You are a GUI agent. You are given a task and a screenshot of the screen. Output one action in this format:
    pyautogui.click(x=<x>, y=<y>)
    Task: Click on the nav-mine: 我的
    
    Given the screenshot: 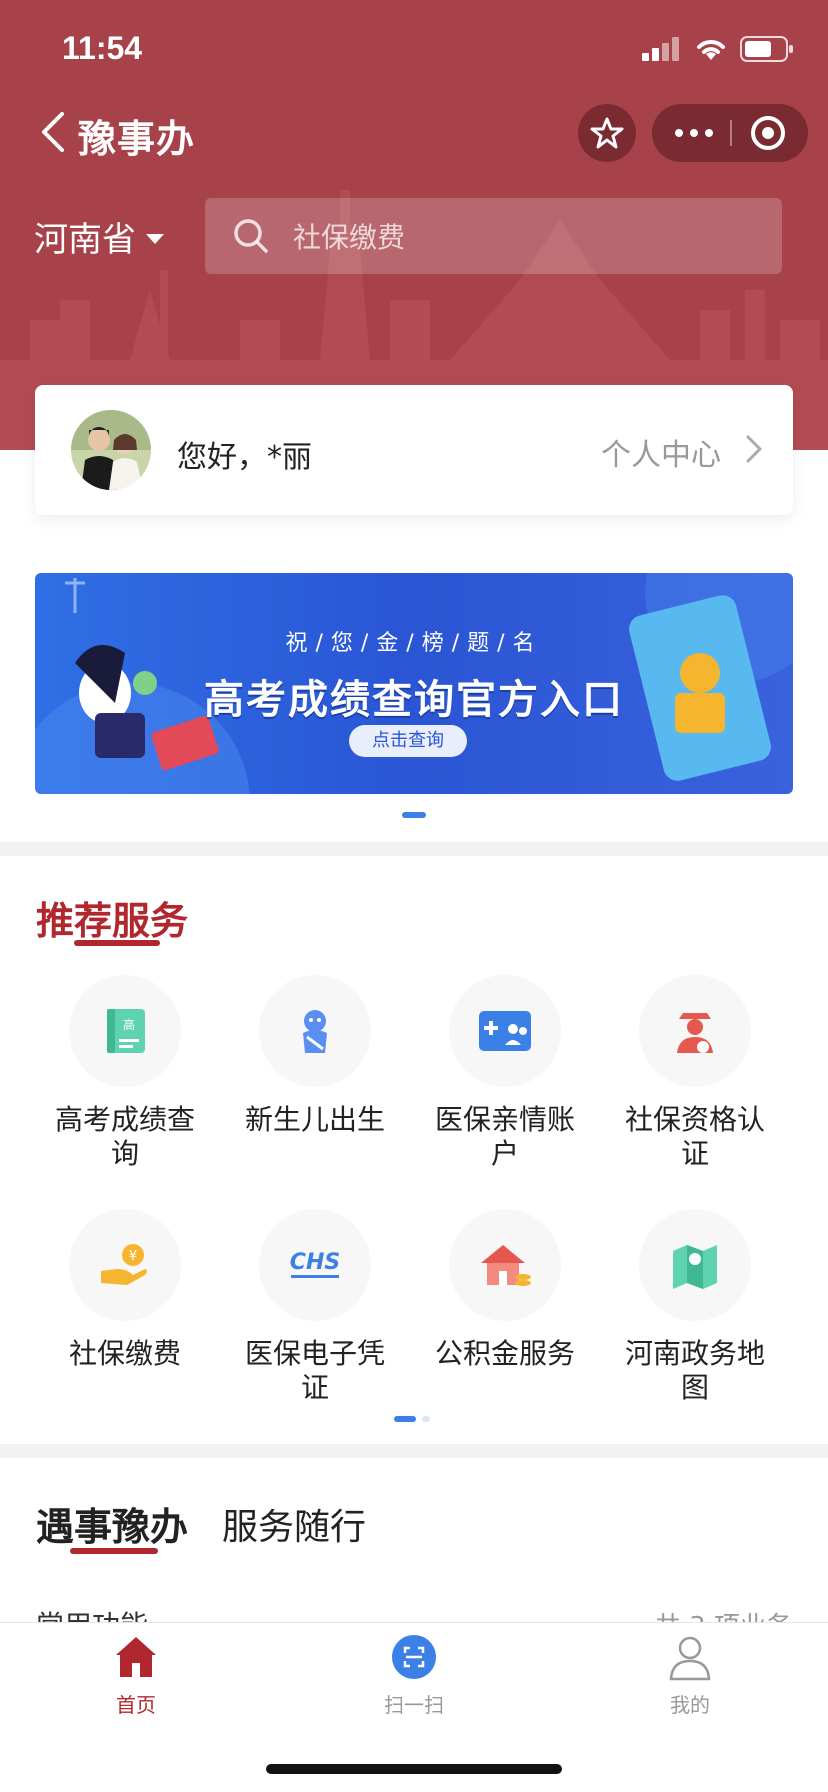 What is the action you would take?
    pyautogui.click(x=690, y=1675)
    